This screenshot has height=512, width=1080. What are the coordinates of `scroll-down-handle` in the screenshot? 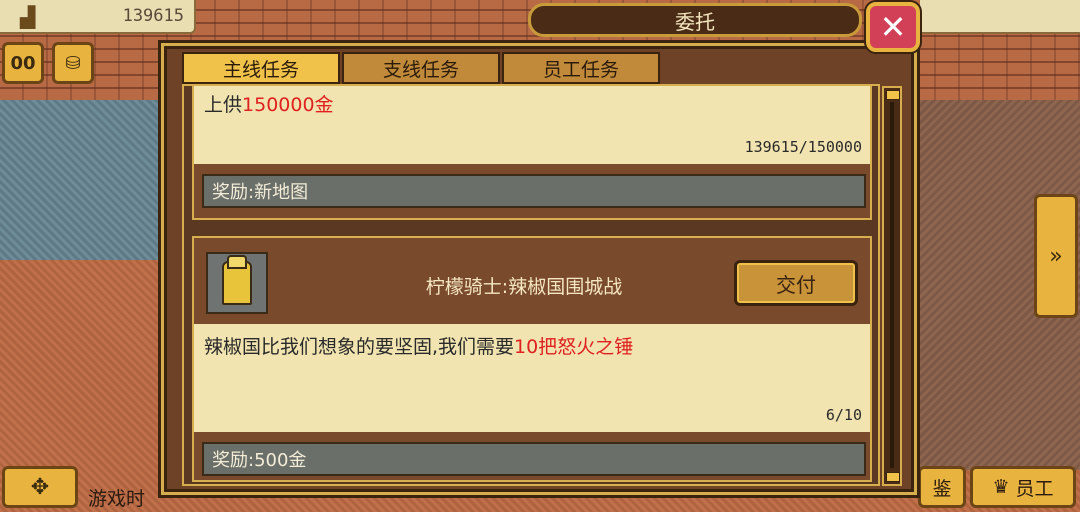 It's located at (893, 477).